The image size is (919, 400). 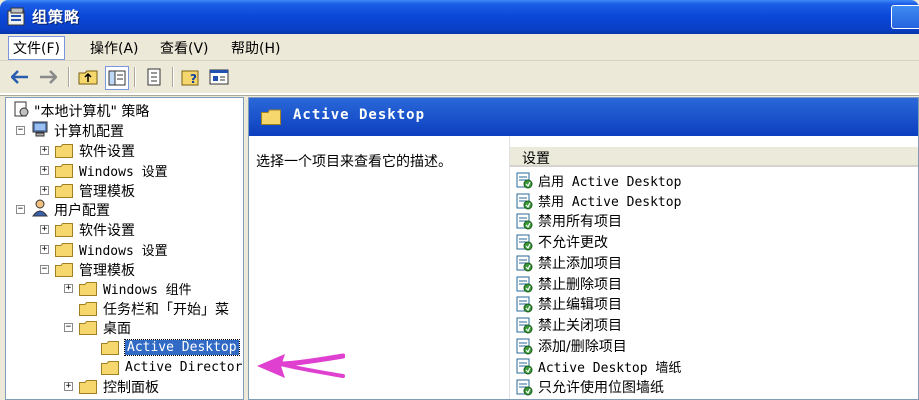 I want to click on setting-label: 禁止关闭项目, so click(x=580, y=325).